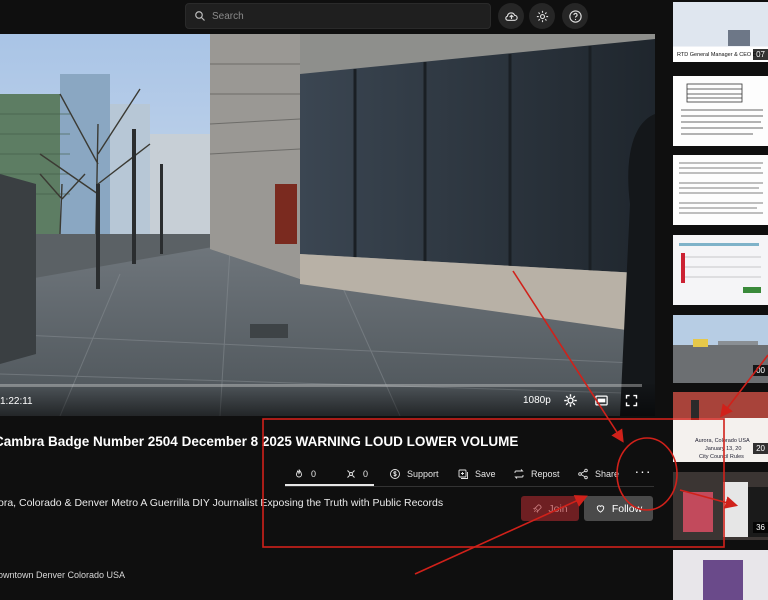 The height and width of the screenshot is (600, 768). I want to click on share-icon, so click(583, 474).